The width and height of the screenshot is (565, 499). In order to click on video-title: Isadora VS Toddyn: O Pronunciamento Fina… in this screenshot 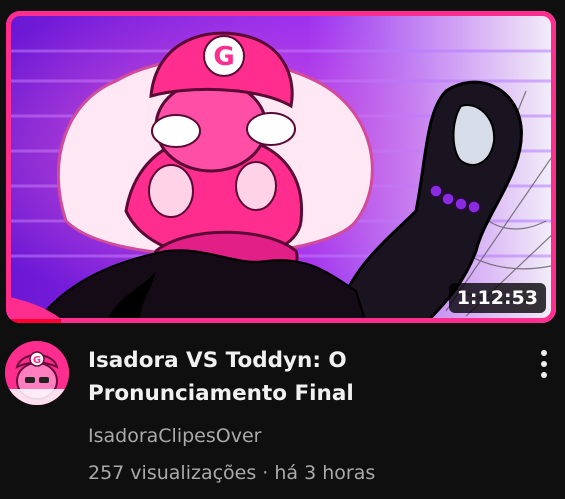, I will do `click(298, 377)`.